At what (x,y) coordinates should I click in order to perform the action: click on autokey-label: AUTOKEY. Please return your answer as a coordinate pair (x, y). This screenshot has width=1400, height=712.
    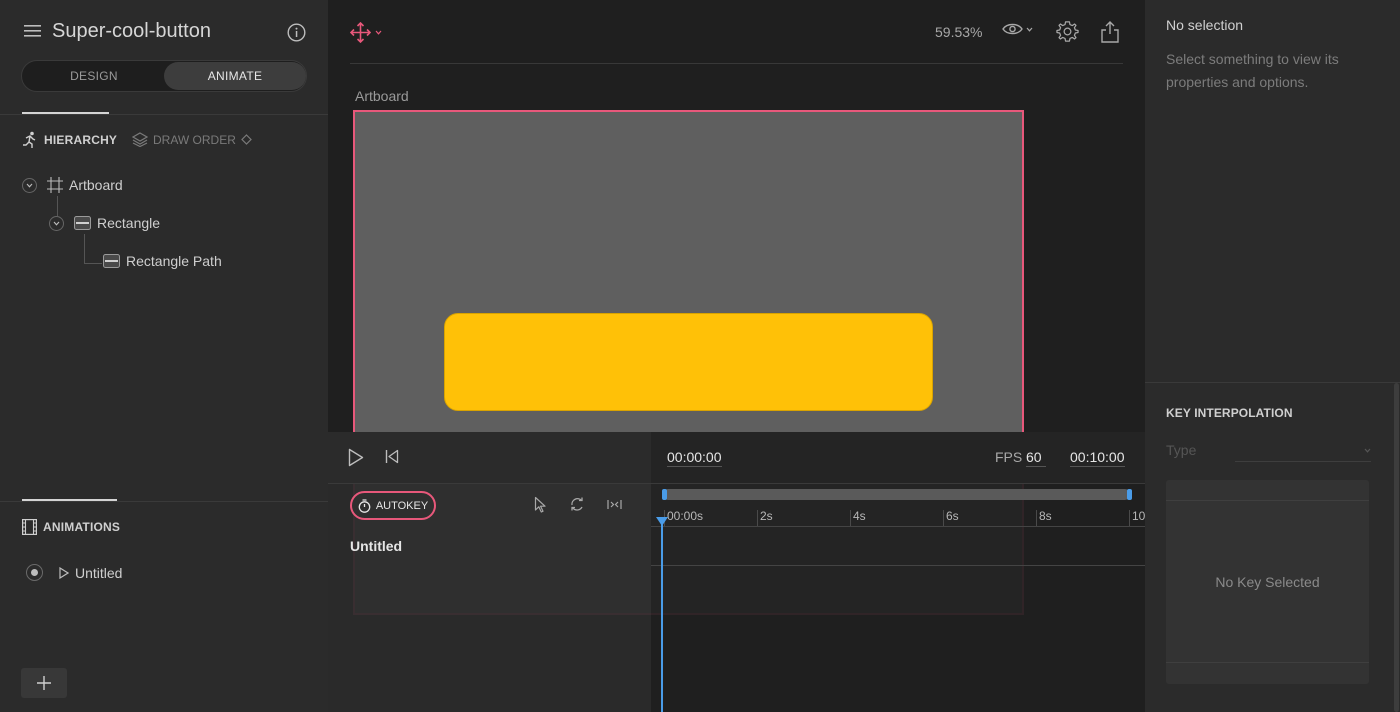
    Looking at the image, I should click on (402, 505).